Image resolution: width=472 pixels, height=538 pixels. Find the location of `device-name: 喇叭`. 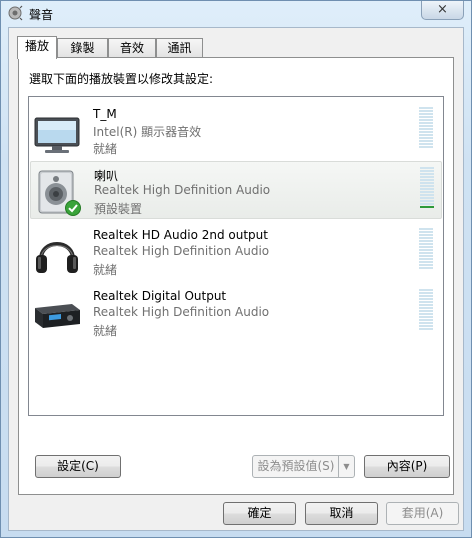

device-name: 喇叭 is located at coordinates (106, 176).